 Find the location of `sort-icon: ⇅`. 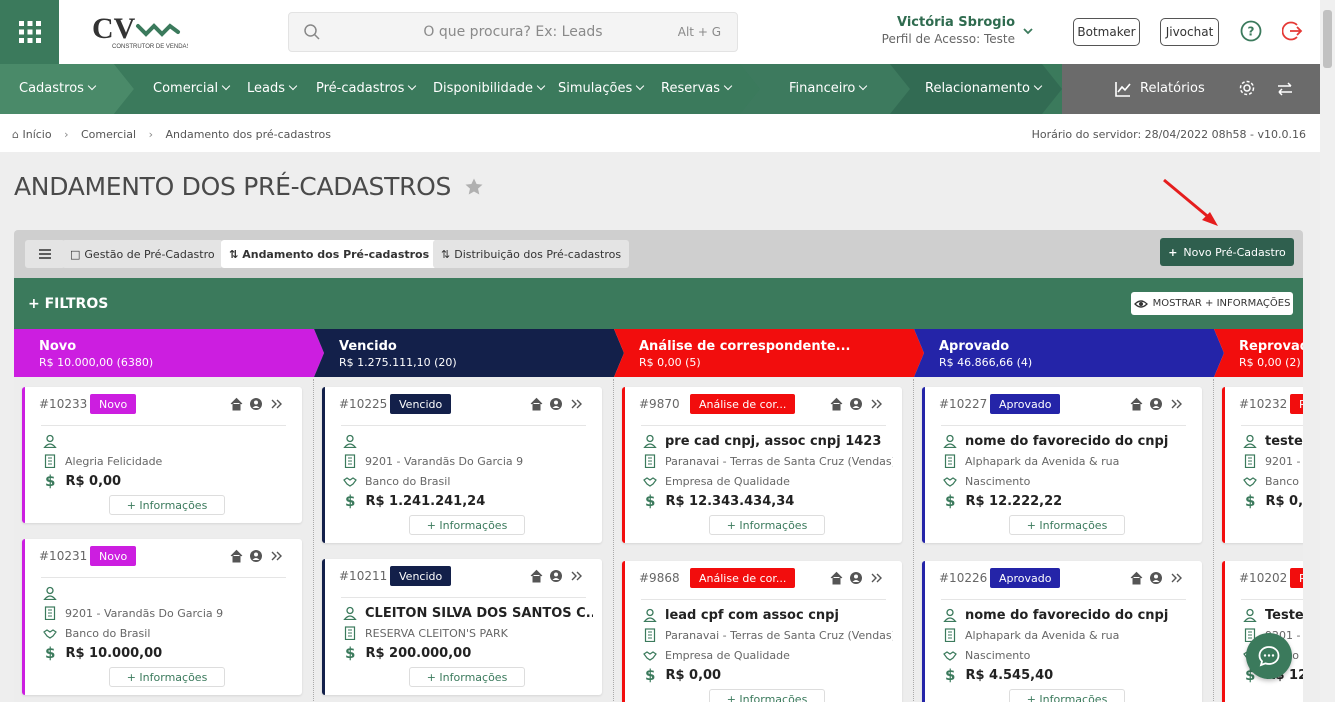

sort-icon: ⇅ is located at coordinates (234, 254).